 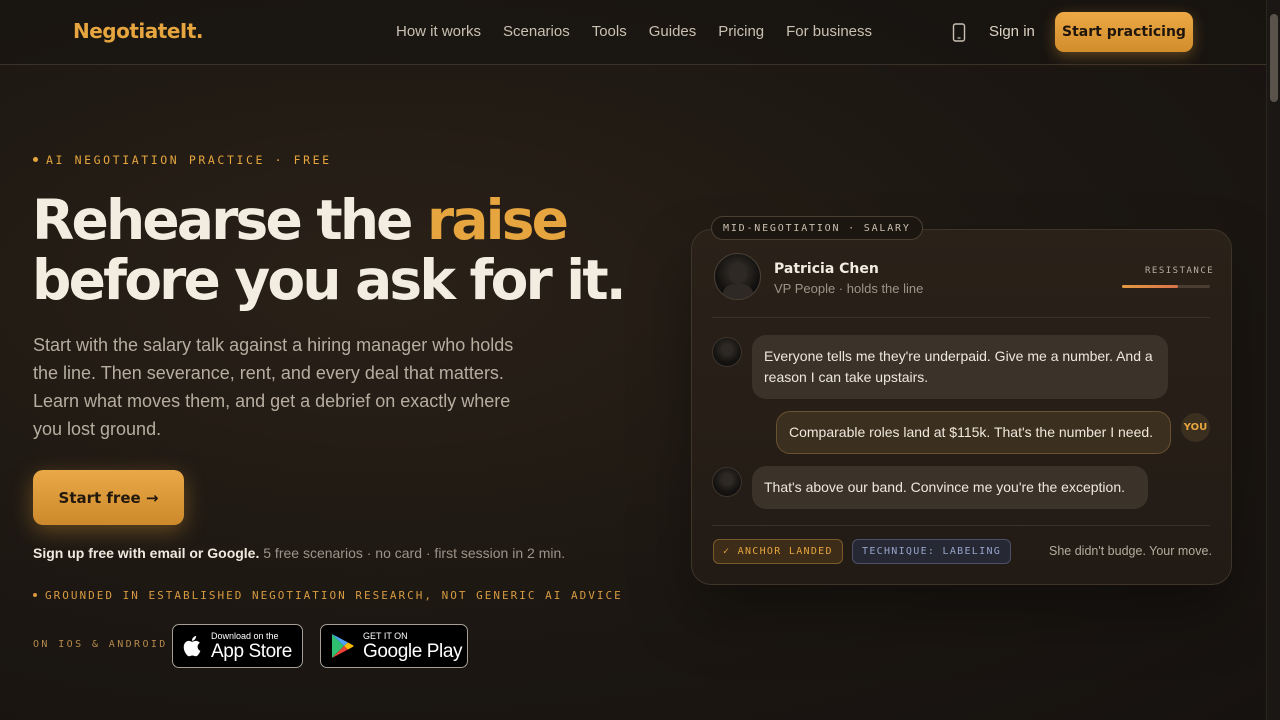 I want to click on hero-eyebrow: AI NEGOTIATION PRACTICE · FREE, so click(x=182, y=160).